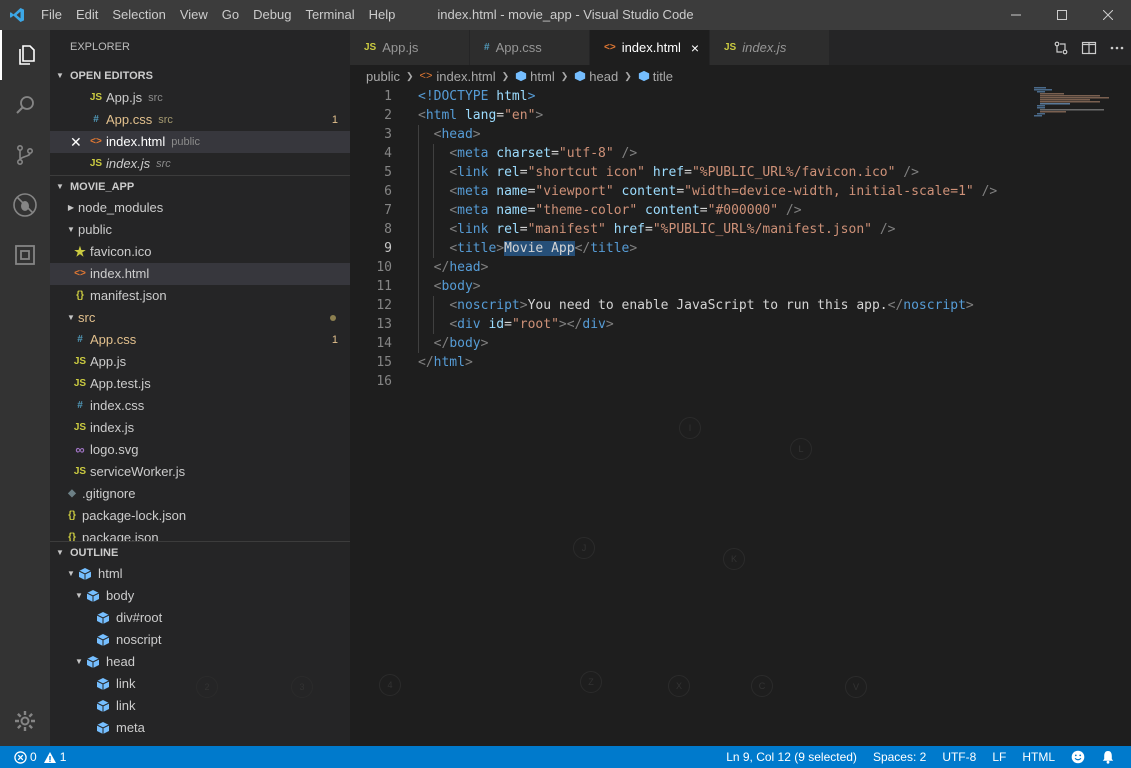  I want to click on close-window-button, so click(1108, 15).